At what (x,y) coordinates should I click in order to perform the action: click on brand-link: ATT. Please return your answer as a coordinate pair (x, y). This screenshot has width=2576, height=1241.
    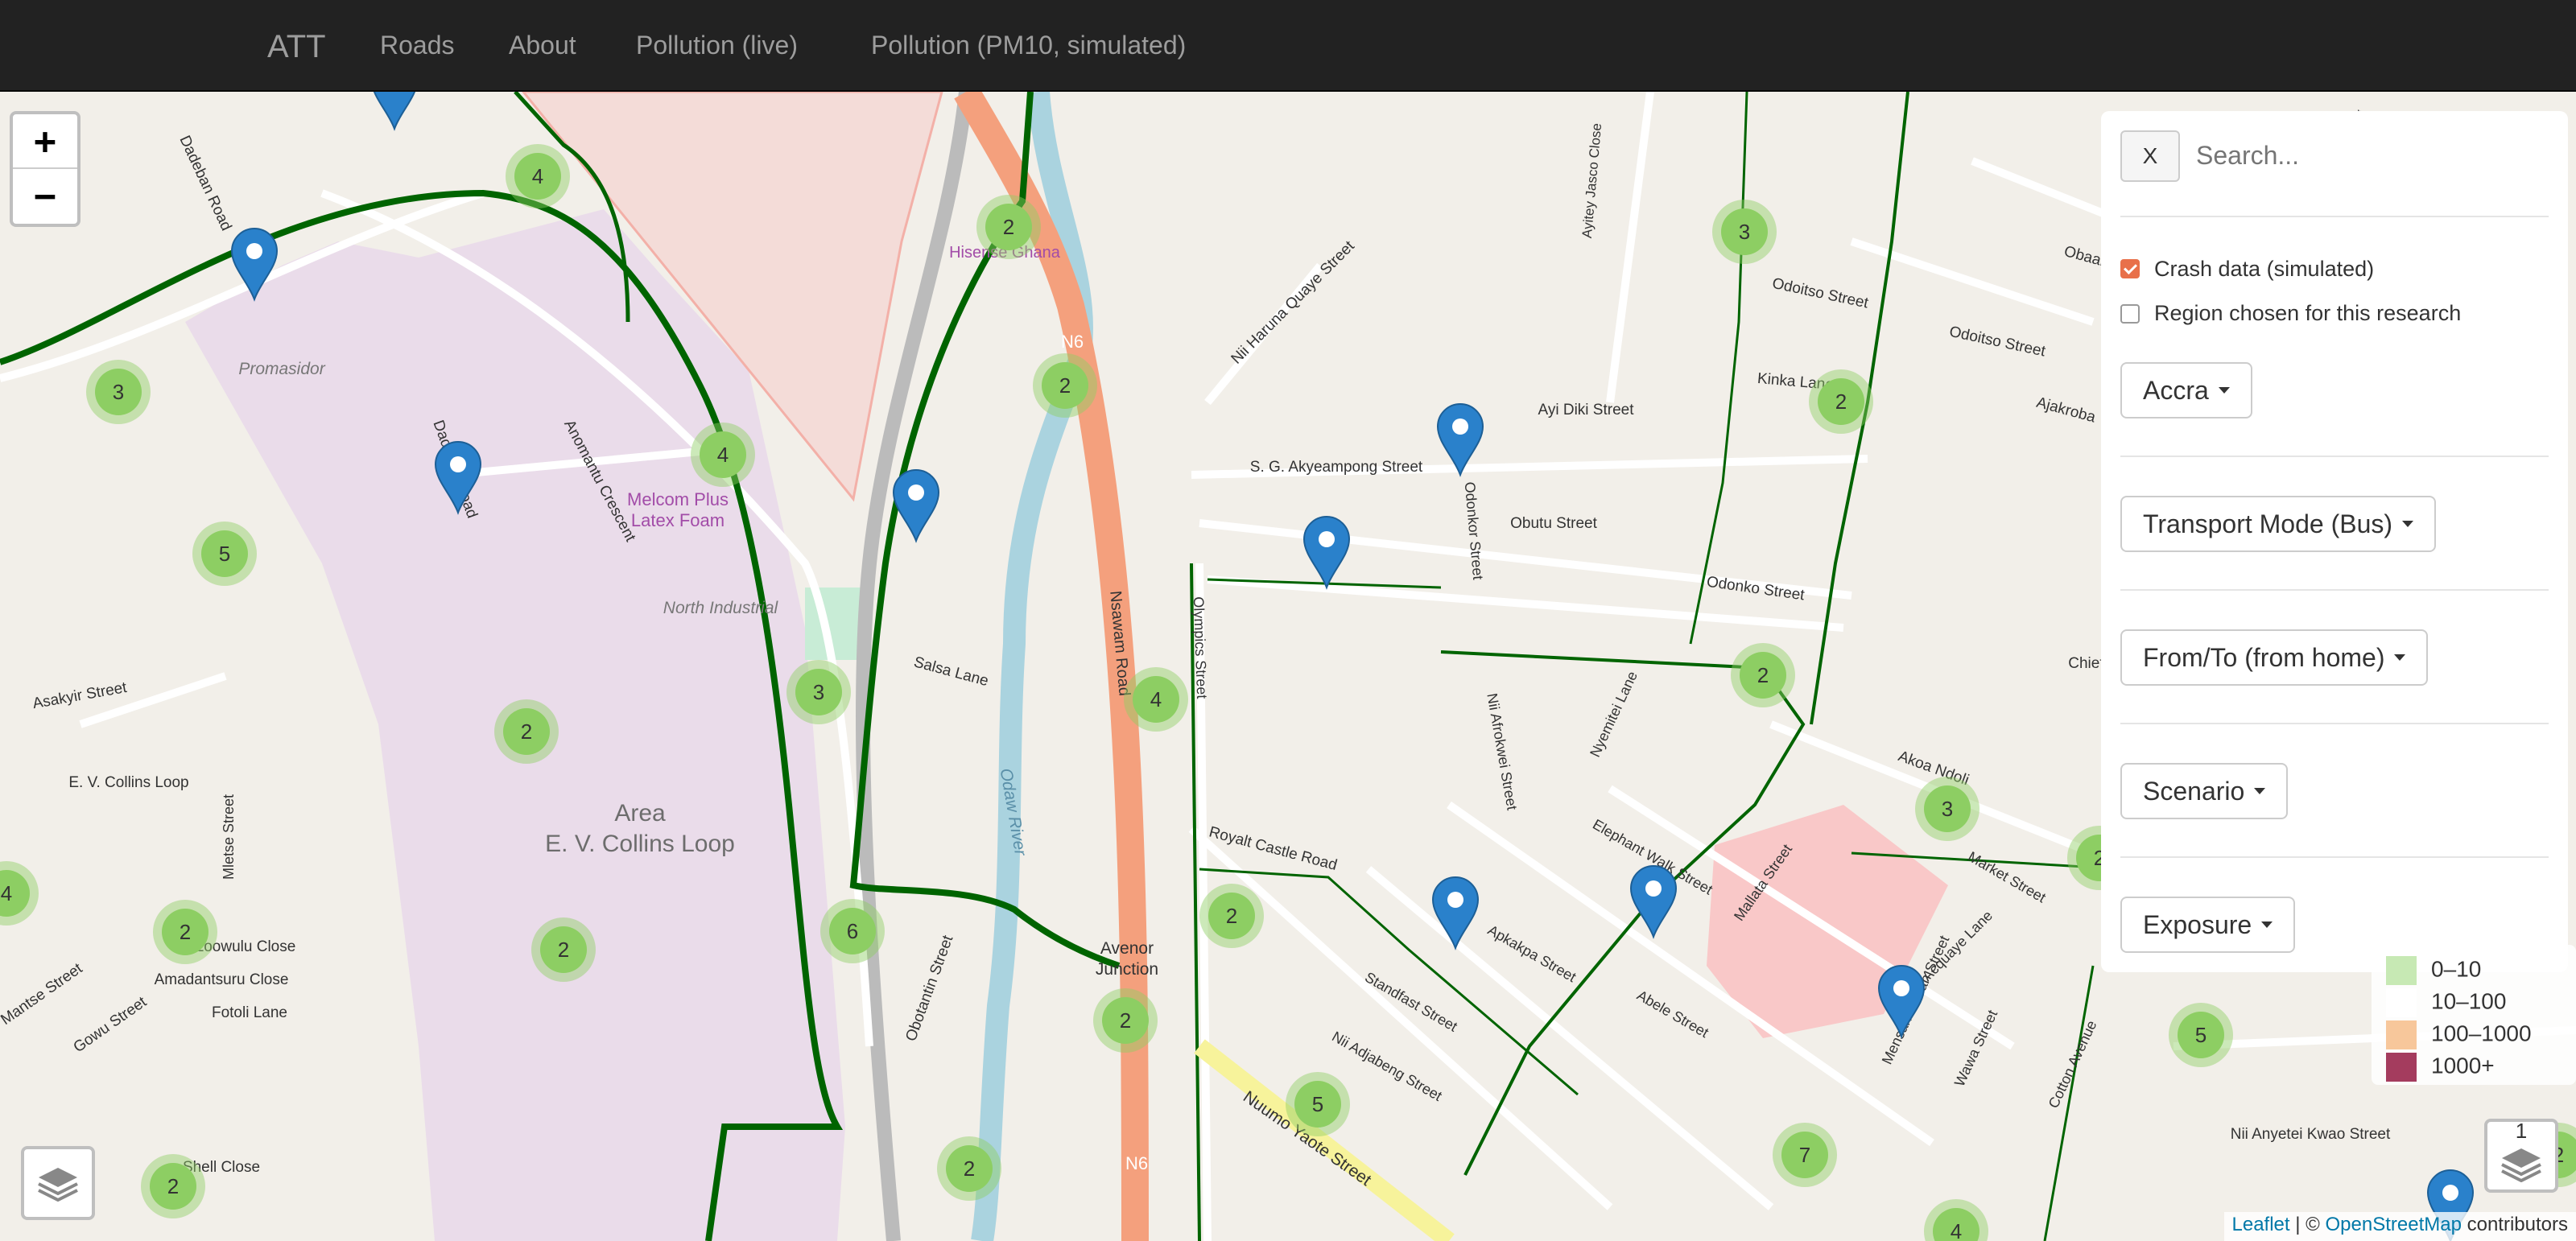
    Looking at the image, I should click on (296, 47).